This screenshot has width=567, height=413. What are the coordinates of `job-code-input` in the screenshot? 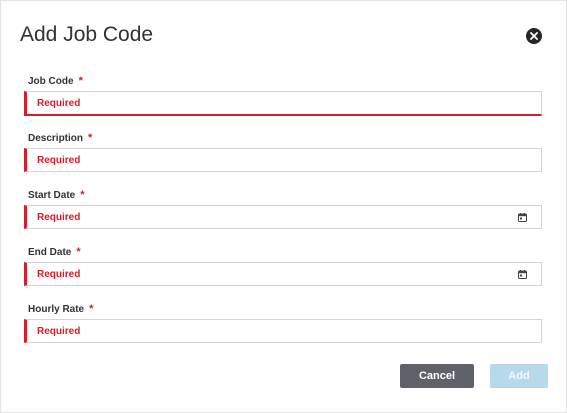 It's located at (267, 103).